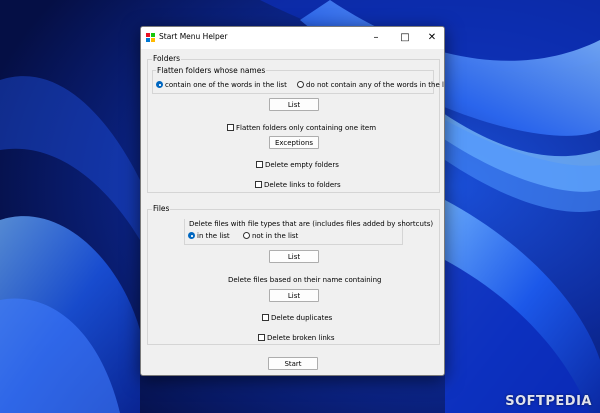  I want to click on title-bar: Start Menu Helper – □ ✕, so click(292, 38).